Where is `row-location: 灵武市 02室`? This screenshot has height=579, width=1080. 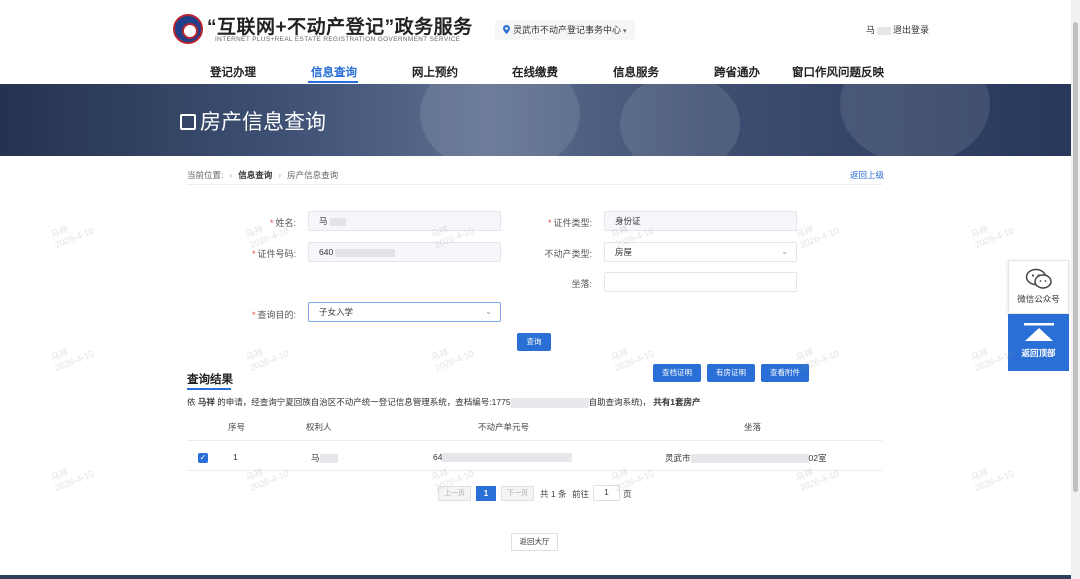 row-location: 灵武市 02室 is located at coordinates (746, 458).